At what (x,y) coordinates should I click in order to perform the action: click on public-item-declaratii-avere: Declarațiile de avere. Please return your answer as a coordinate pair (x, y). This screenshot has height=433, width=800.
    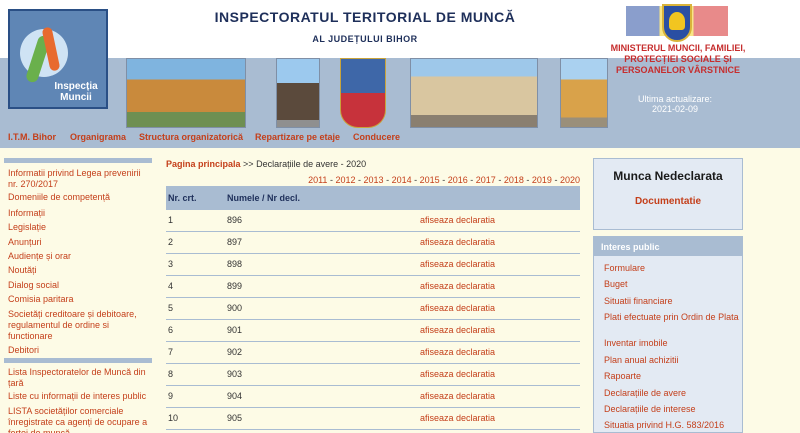
    Looking at the image, I should click on (672, 393).